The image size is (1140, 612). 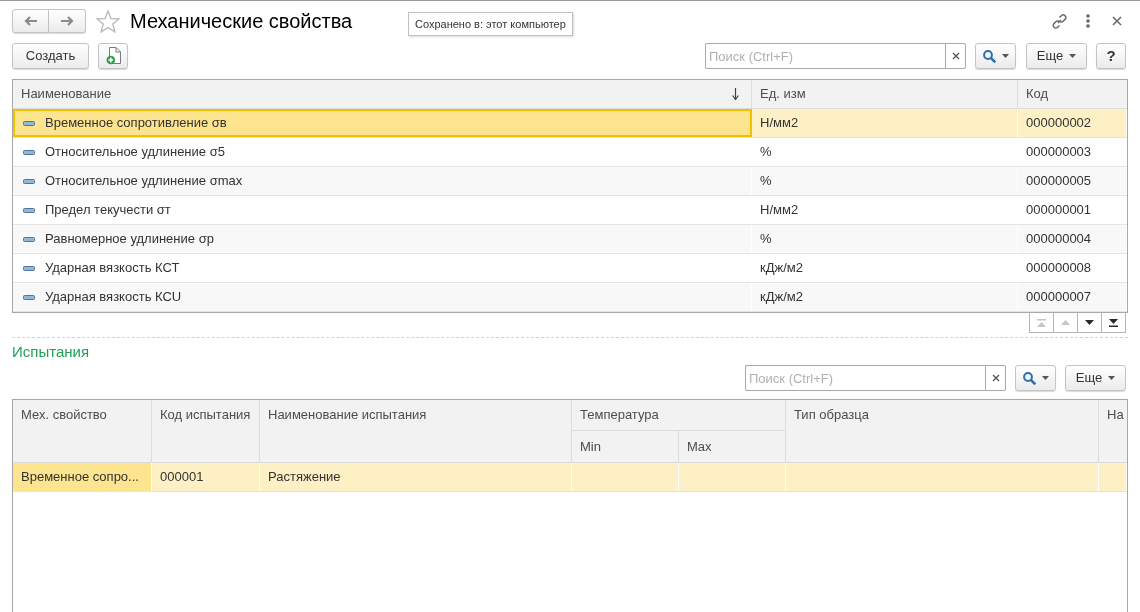 I want to click on arrow-right-icon, so click(x=67, y=21).